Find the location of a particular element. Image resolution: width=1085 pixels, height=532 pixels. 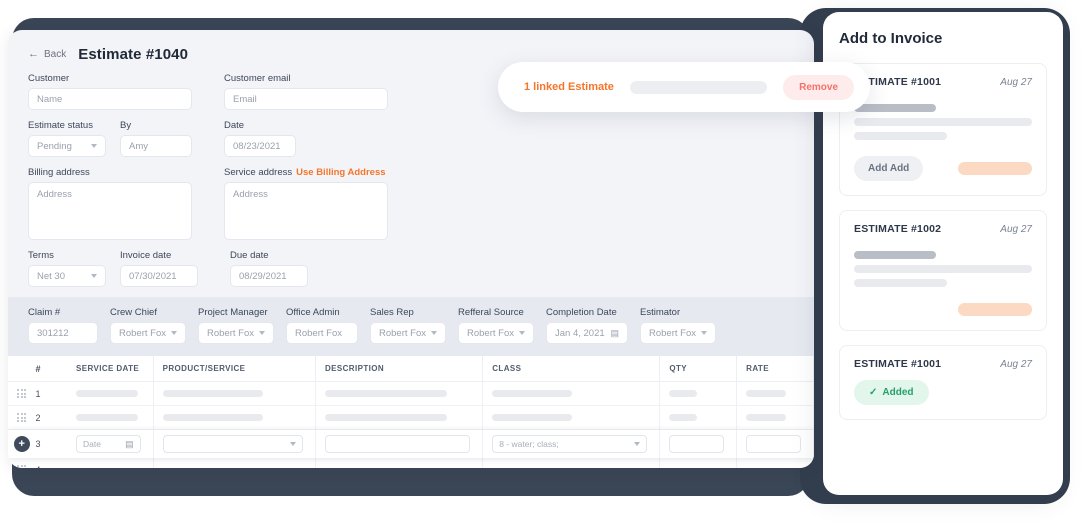

amount-placeholder is located at coordinates (995, 168).